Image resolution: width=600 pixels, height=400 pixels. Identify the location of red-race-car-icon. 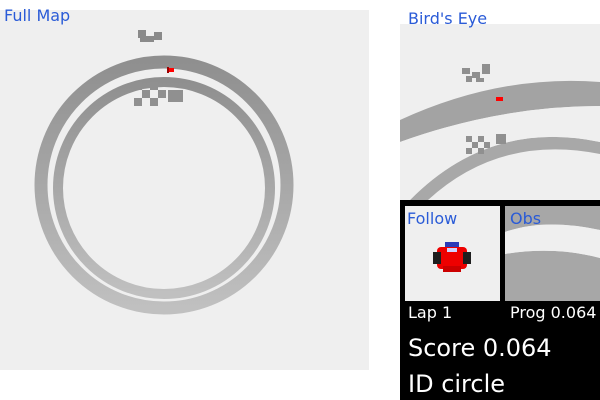
(452, 257).